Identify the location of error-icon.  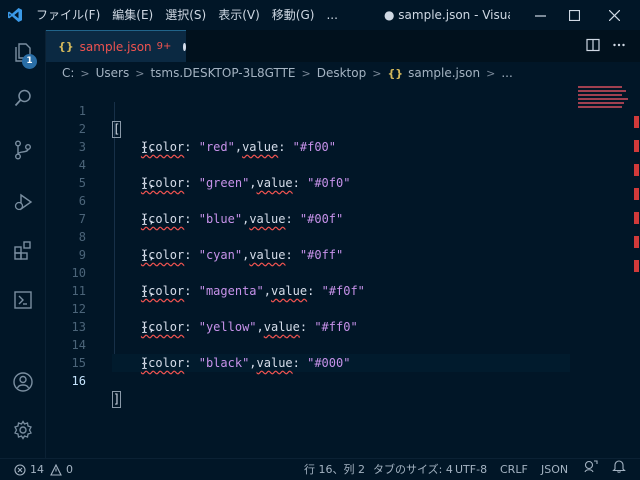
(20, 470).